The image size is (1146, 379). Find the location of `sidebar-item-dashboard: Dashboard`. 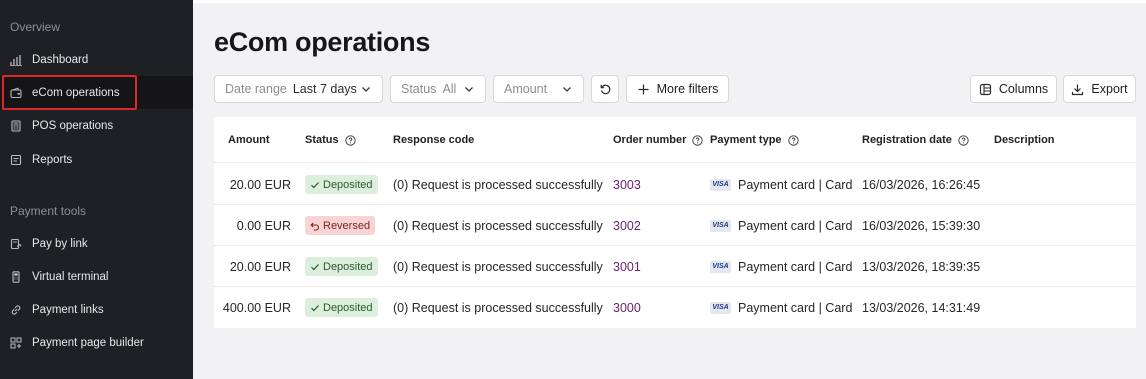

sidebar-item-dashboard: Dashboard is located at coordinates (96, 59).